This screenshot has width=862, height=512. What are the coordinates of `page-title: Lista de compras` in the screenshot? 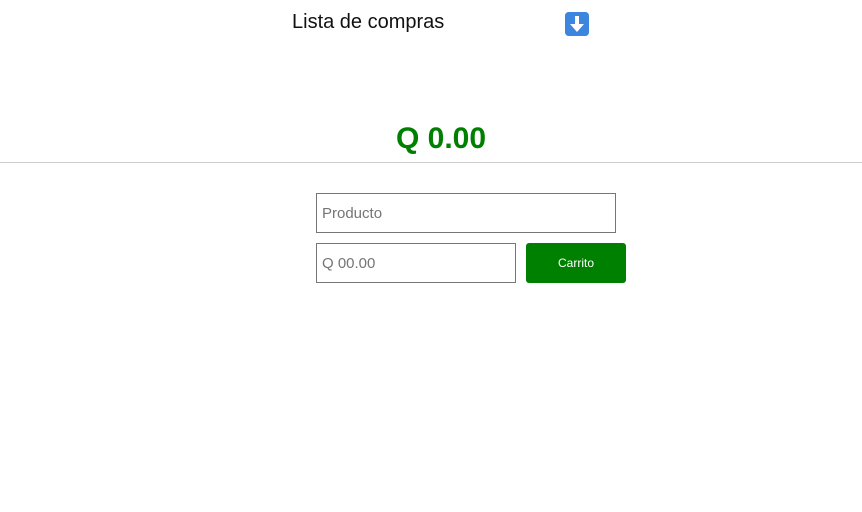 It's located at (368, 22).